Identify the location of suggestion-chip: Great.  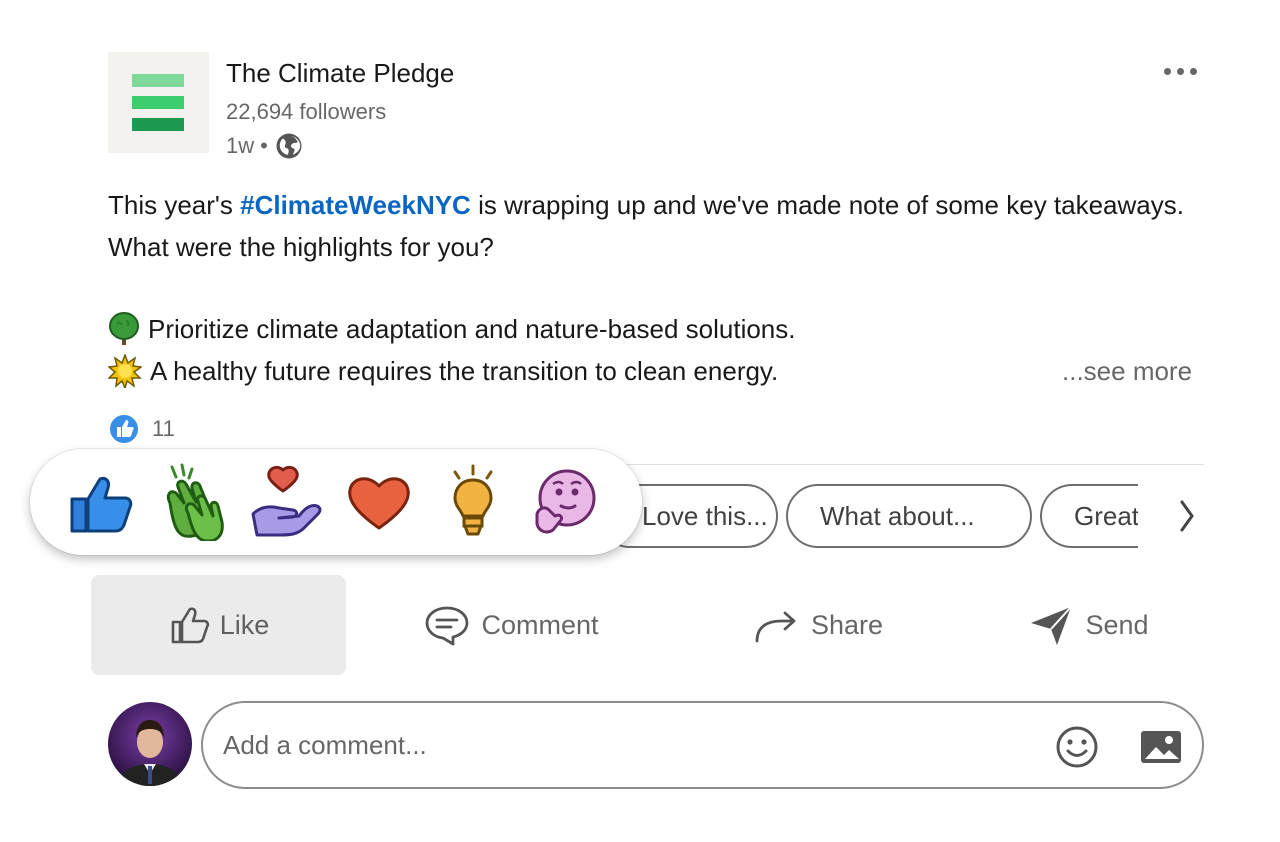
(1089, 516).